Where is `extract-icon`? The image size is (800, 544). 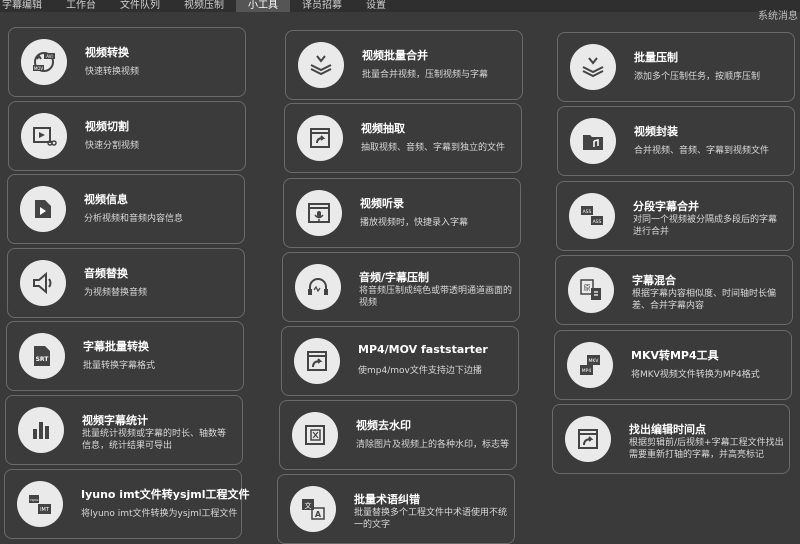 extract-icon is located at coordinates (320, 138).